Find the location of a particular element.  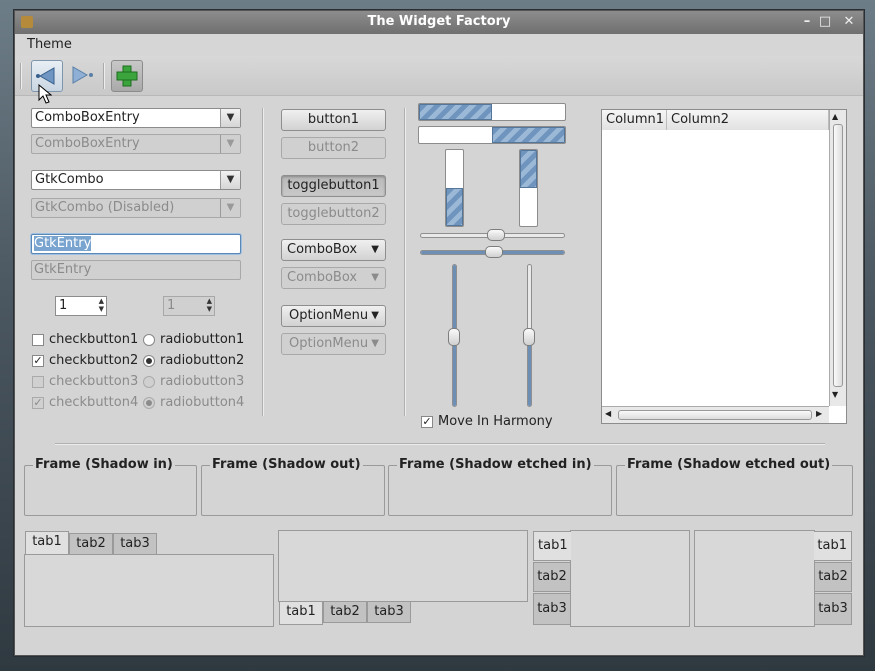

add-button is located at coordinates (127, 76).